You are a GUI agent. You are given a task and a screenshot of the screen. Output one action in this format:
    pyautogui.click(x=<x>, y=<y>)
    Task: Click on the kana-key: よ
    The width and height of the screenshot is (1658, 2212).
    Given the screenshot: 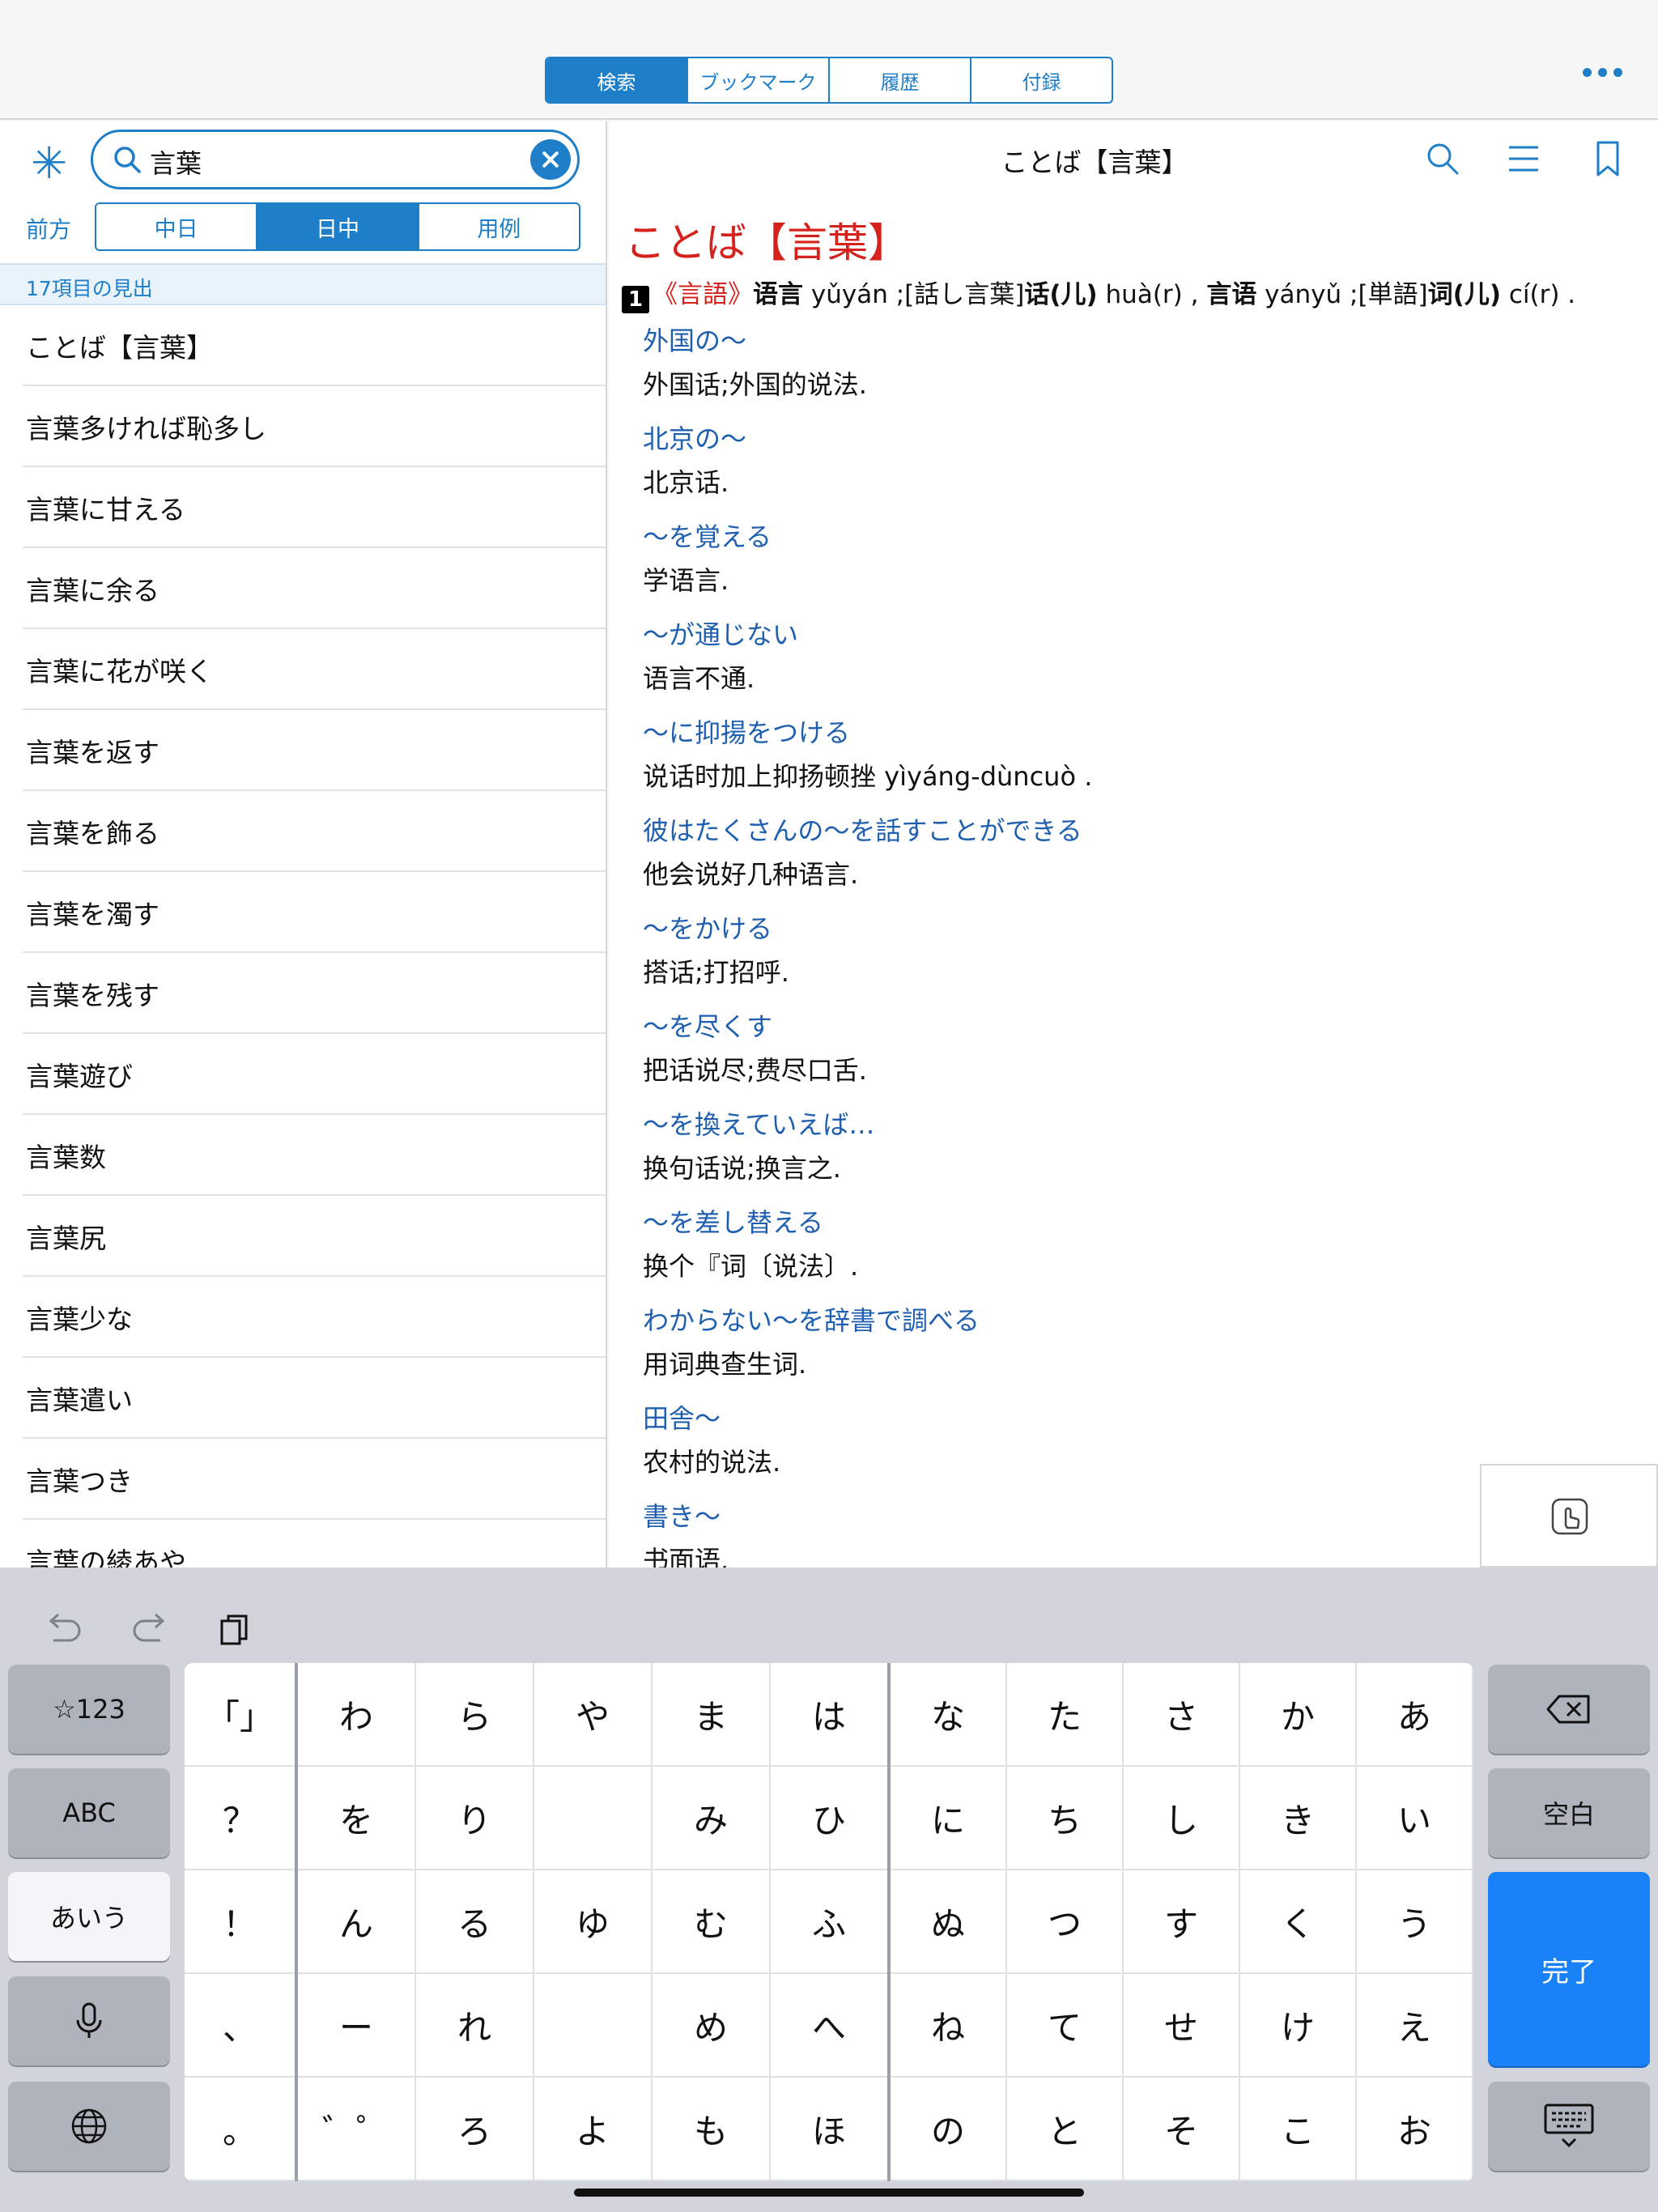 What is the action you would take?
    pyautogui.click(x=593, y=2130)
    